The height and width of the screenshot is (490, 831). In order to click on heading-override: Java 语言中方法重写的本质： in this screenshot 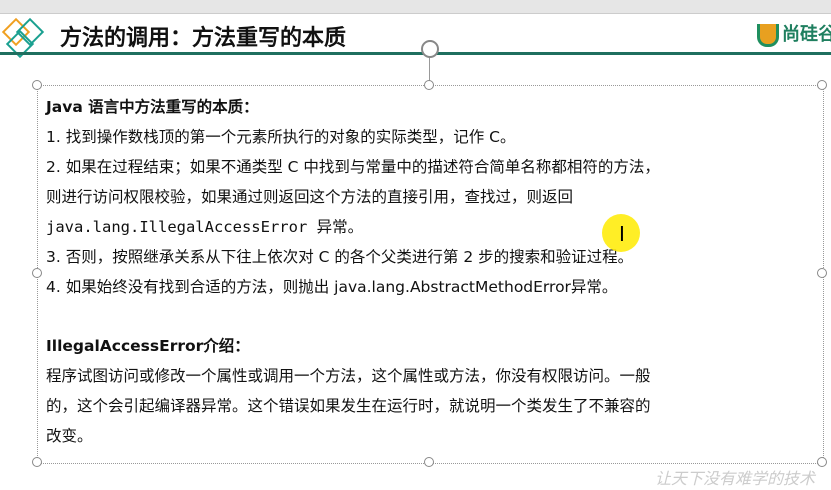, I will do `click(152, 107)`.